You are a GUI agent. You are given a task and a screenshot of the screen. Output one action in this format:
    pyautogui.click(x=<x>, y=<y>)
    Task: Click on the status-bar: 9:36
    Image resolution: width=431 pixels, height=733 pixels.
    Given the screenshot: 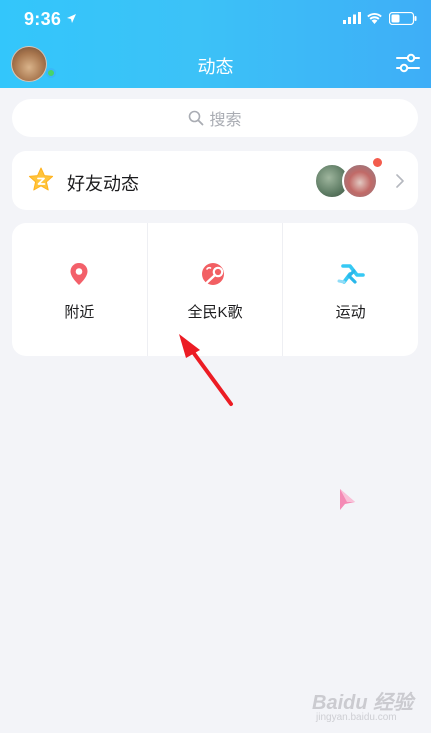 What is the action you would take?
    pyautogui.click(x=215, y=20)
    